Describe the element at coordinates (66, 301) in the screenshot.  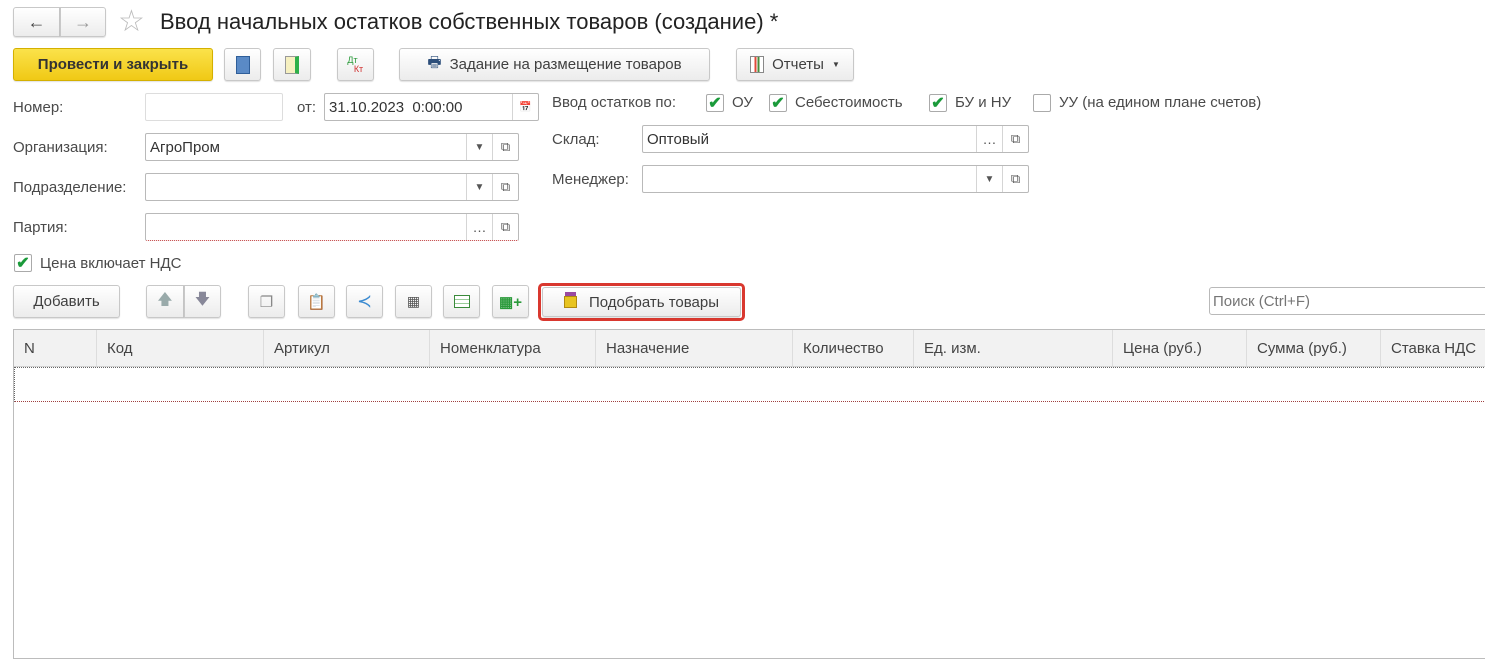
I see `add-button: Добавить` at that location.